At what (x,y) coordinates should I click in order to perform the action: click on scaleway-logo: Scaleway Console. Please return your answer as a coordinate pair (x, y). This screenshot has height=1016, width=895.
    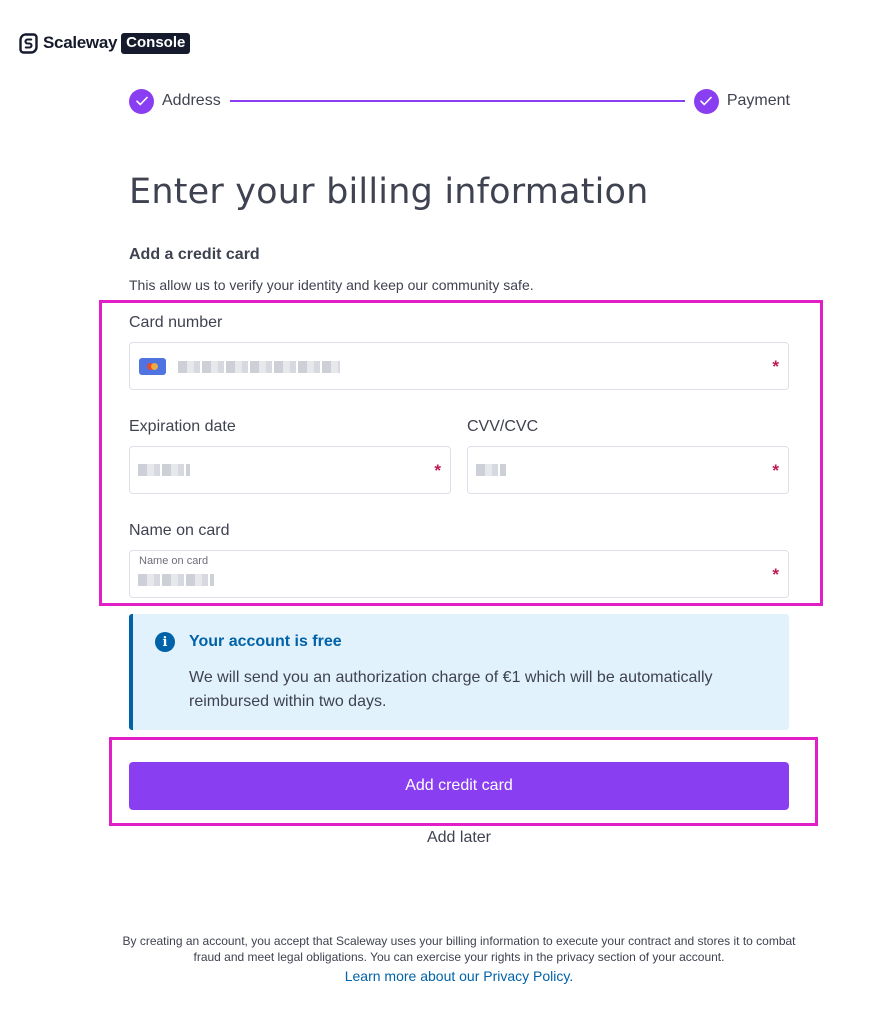
    Looking at the image, I should click on (105, 43).